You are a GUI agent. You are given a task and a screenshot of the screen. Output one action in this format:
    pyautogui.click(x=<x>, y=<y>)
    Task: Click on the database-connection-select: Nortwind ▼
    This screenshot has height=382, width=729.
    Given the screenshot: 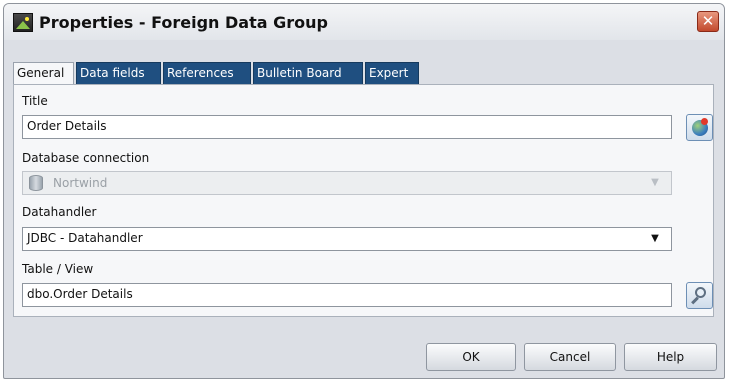 What is the action you would take?
    pyautogui.click(x=347, y=183)
    